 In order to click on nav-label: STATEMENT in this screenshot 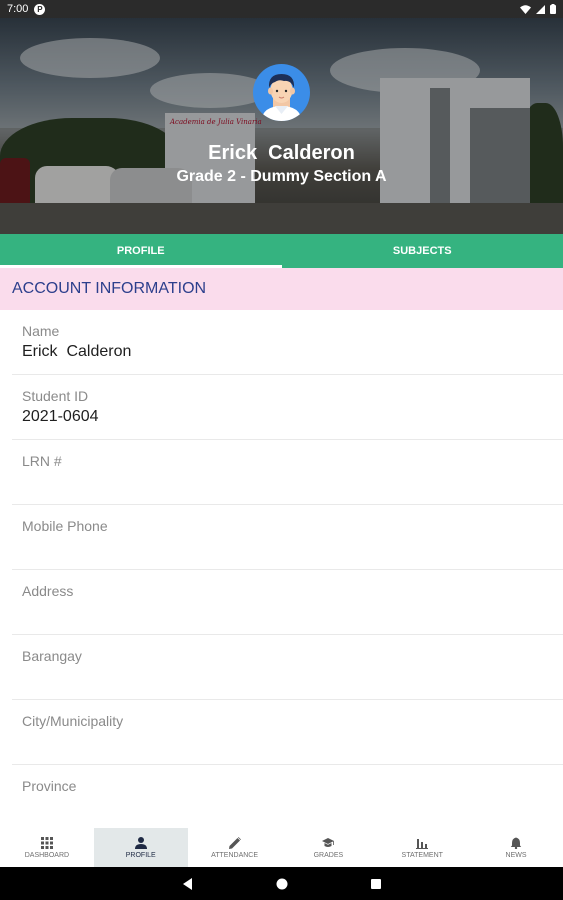, I will do `click(422, 855)`.